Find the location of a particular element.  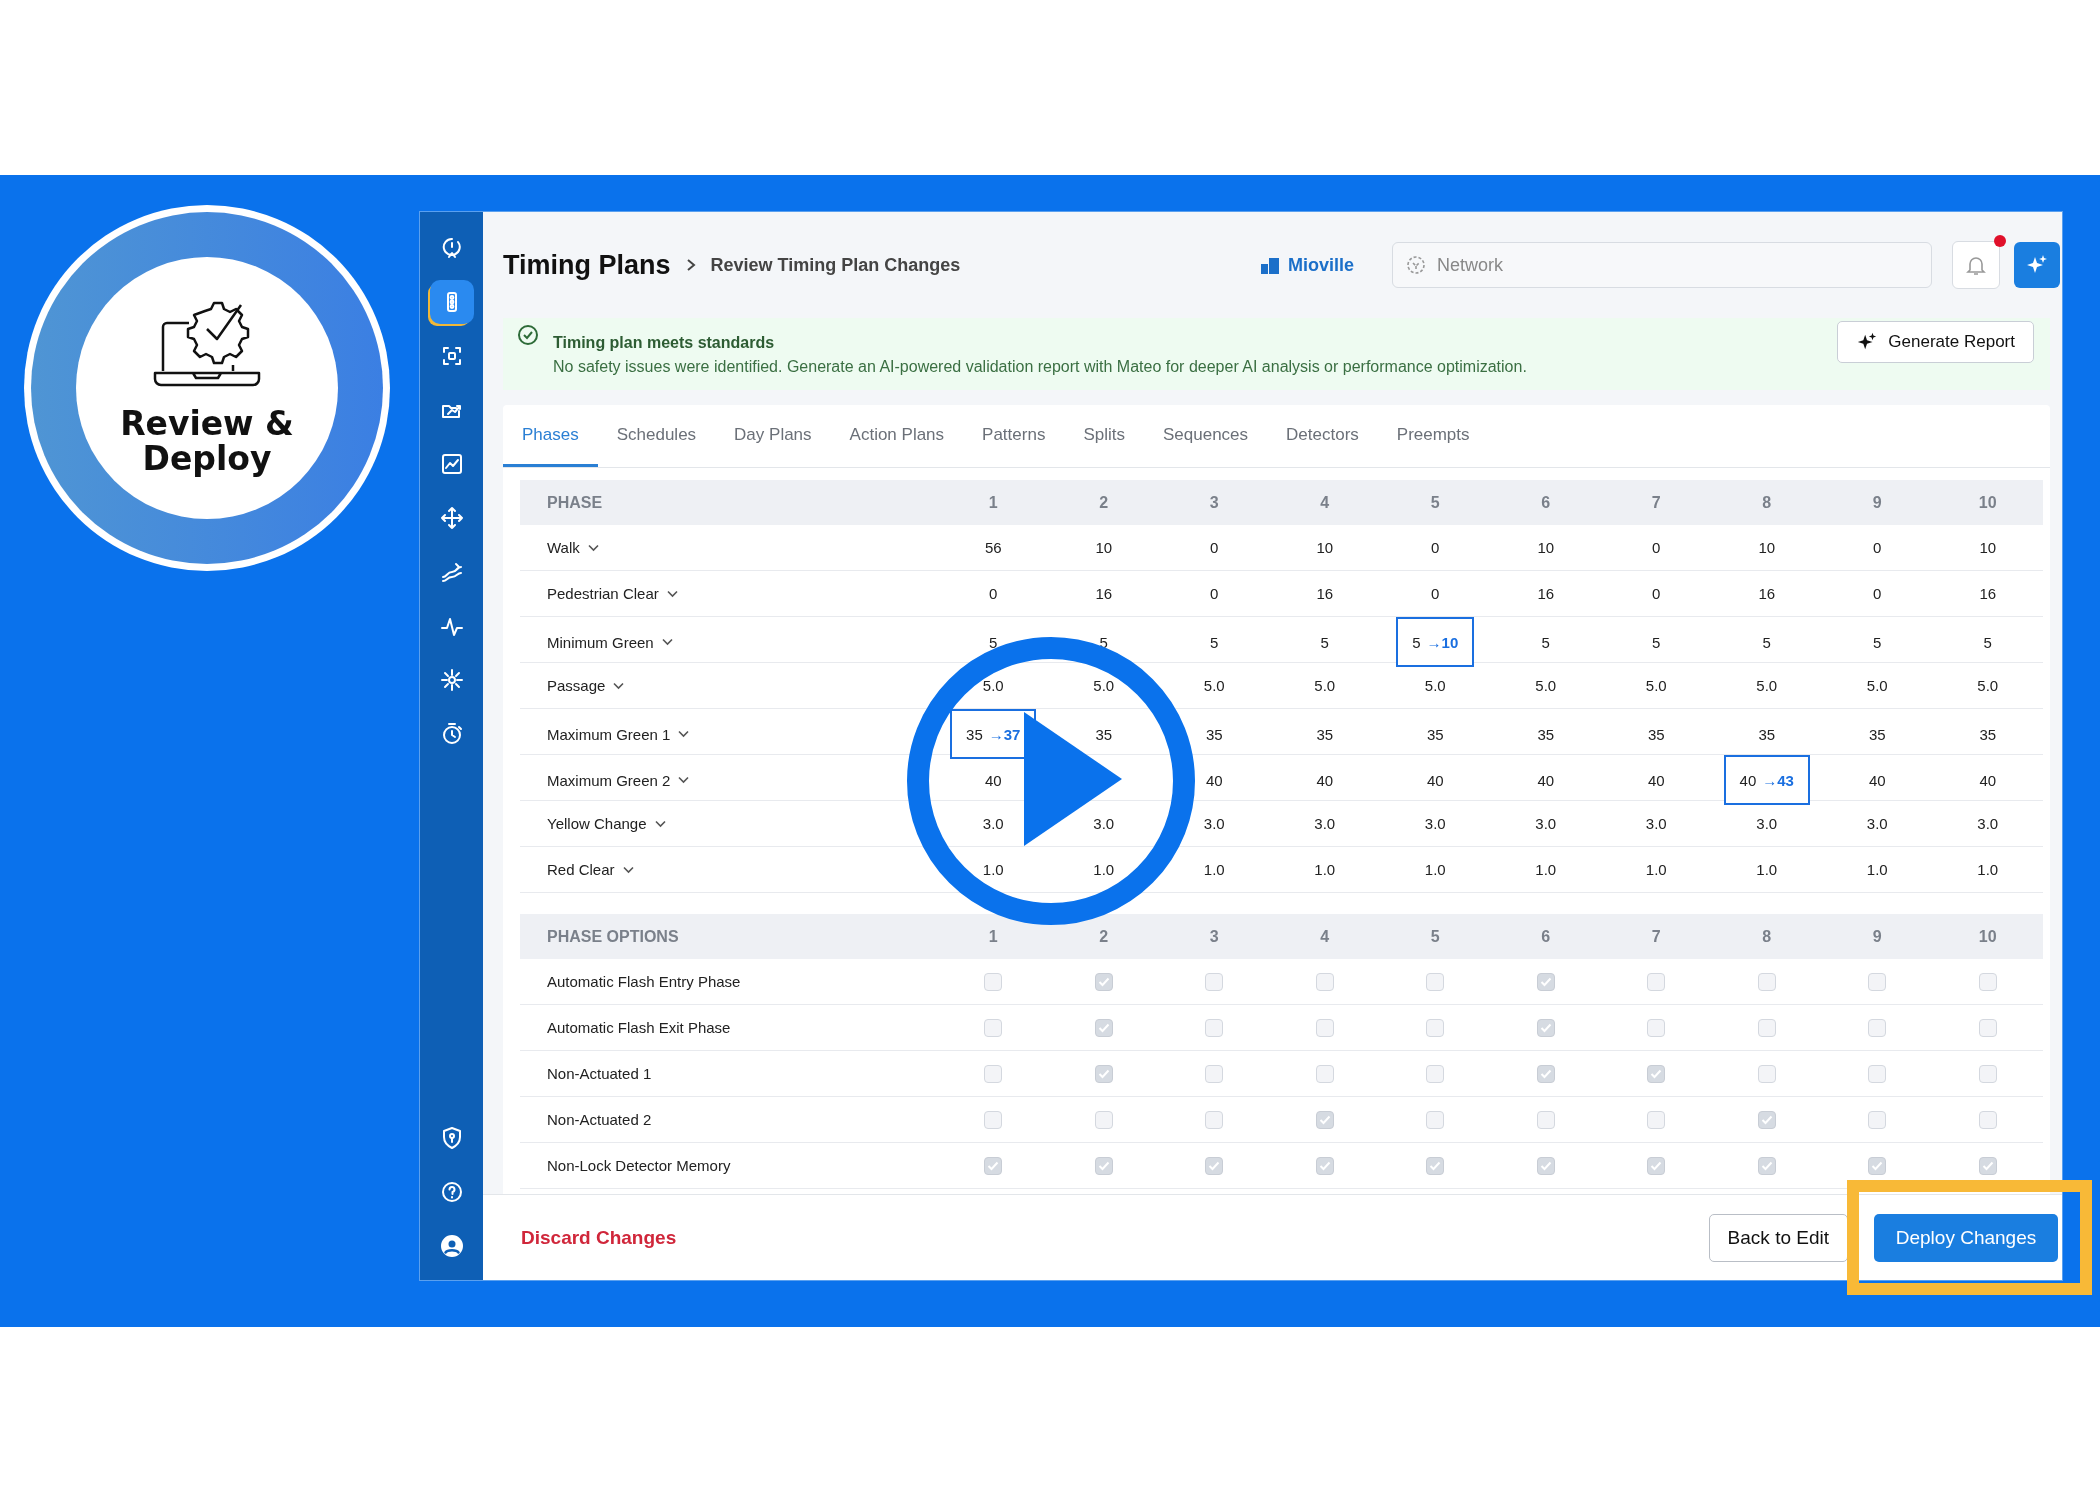

old-value: 5 is located at coordinates (1416, 642).